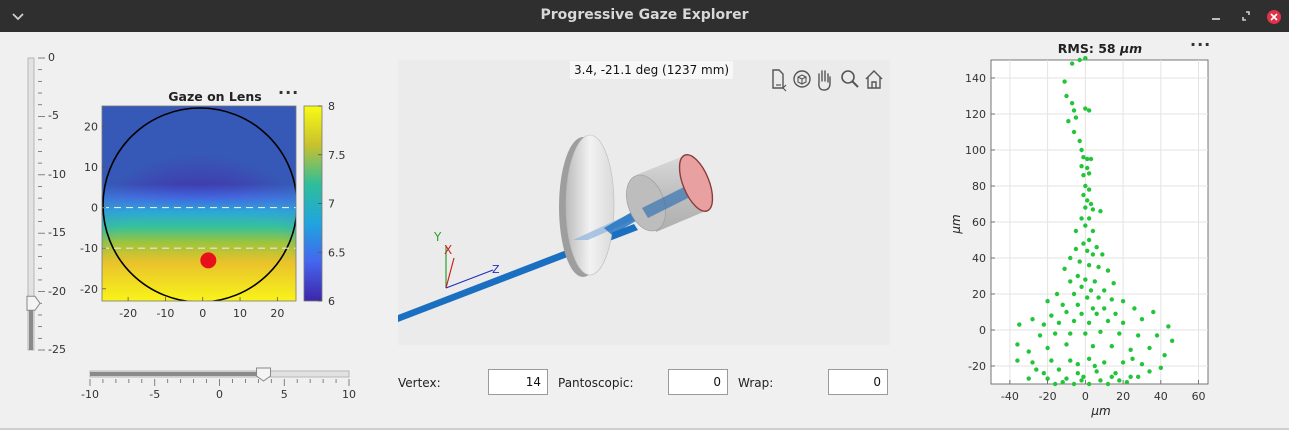  What do you see at coordinates (850, 79) in the screenshot?
I see `zoom-icon` at bounding box center [850, 79].